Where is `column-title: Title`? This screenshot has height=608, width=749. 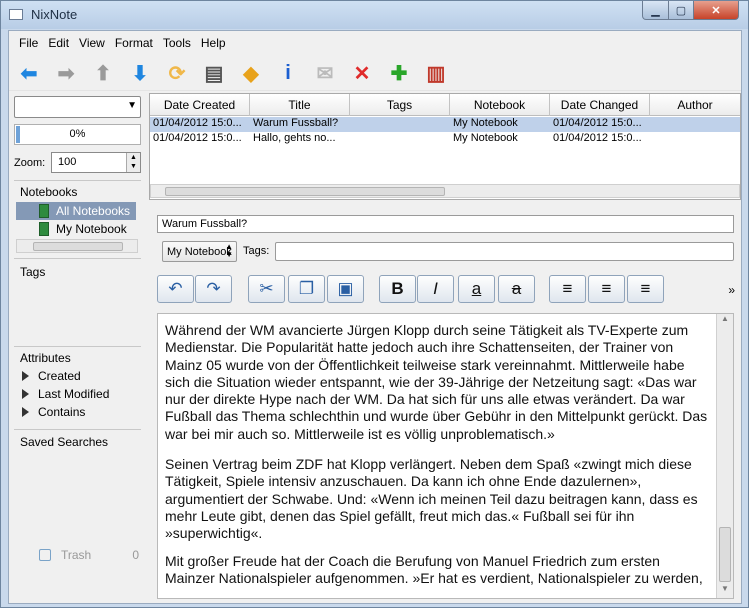
column-title: Title is located at coordinates (300, 105).